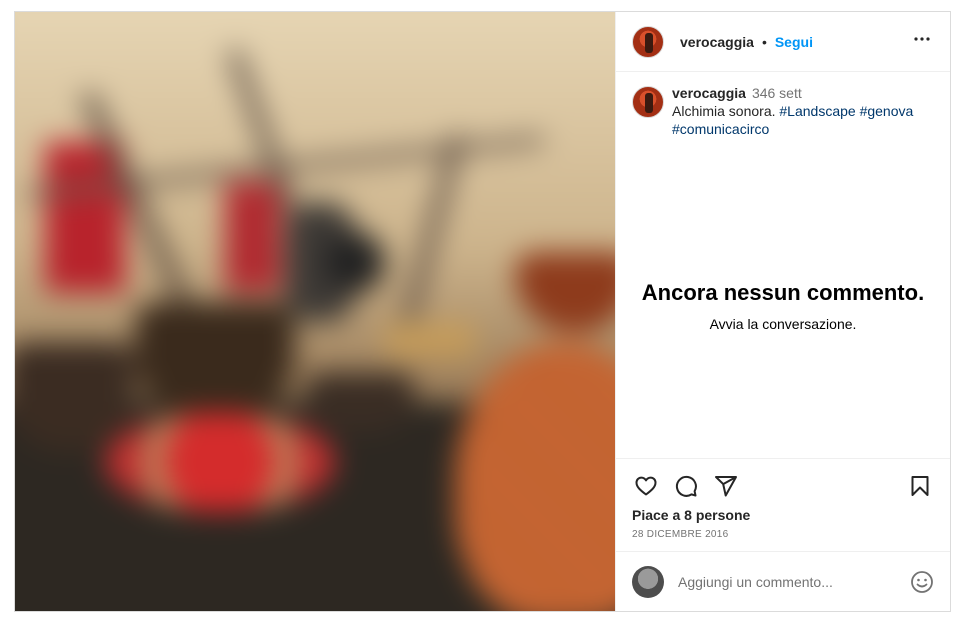 The width and height of the screenshot is (964, 621). Describe the element at coordinates (777, 93) in the screenshot. I see `caption-time: 346 sett` at that location.